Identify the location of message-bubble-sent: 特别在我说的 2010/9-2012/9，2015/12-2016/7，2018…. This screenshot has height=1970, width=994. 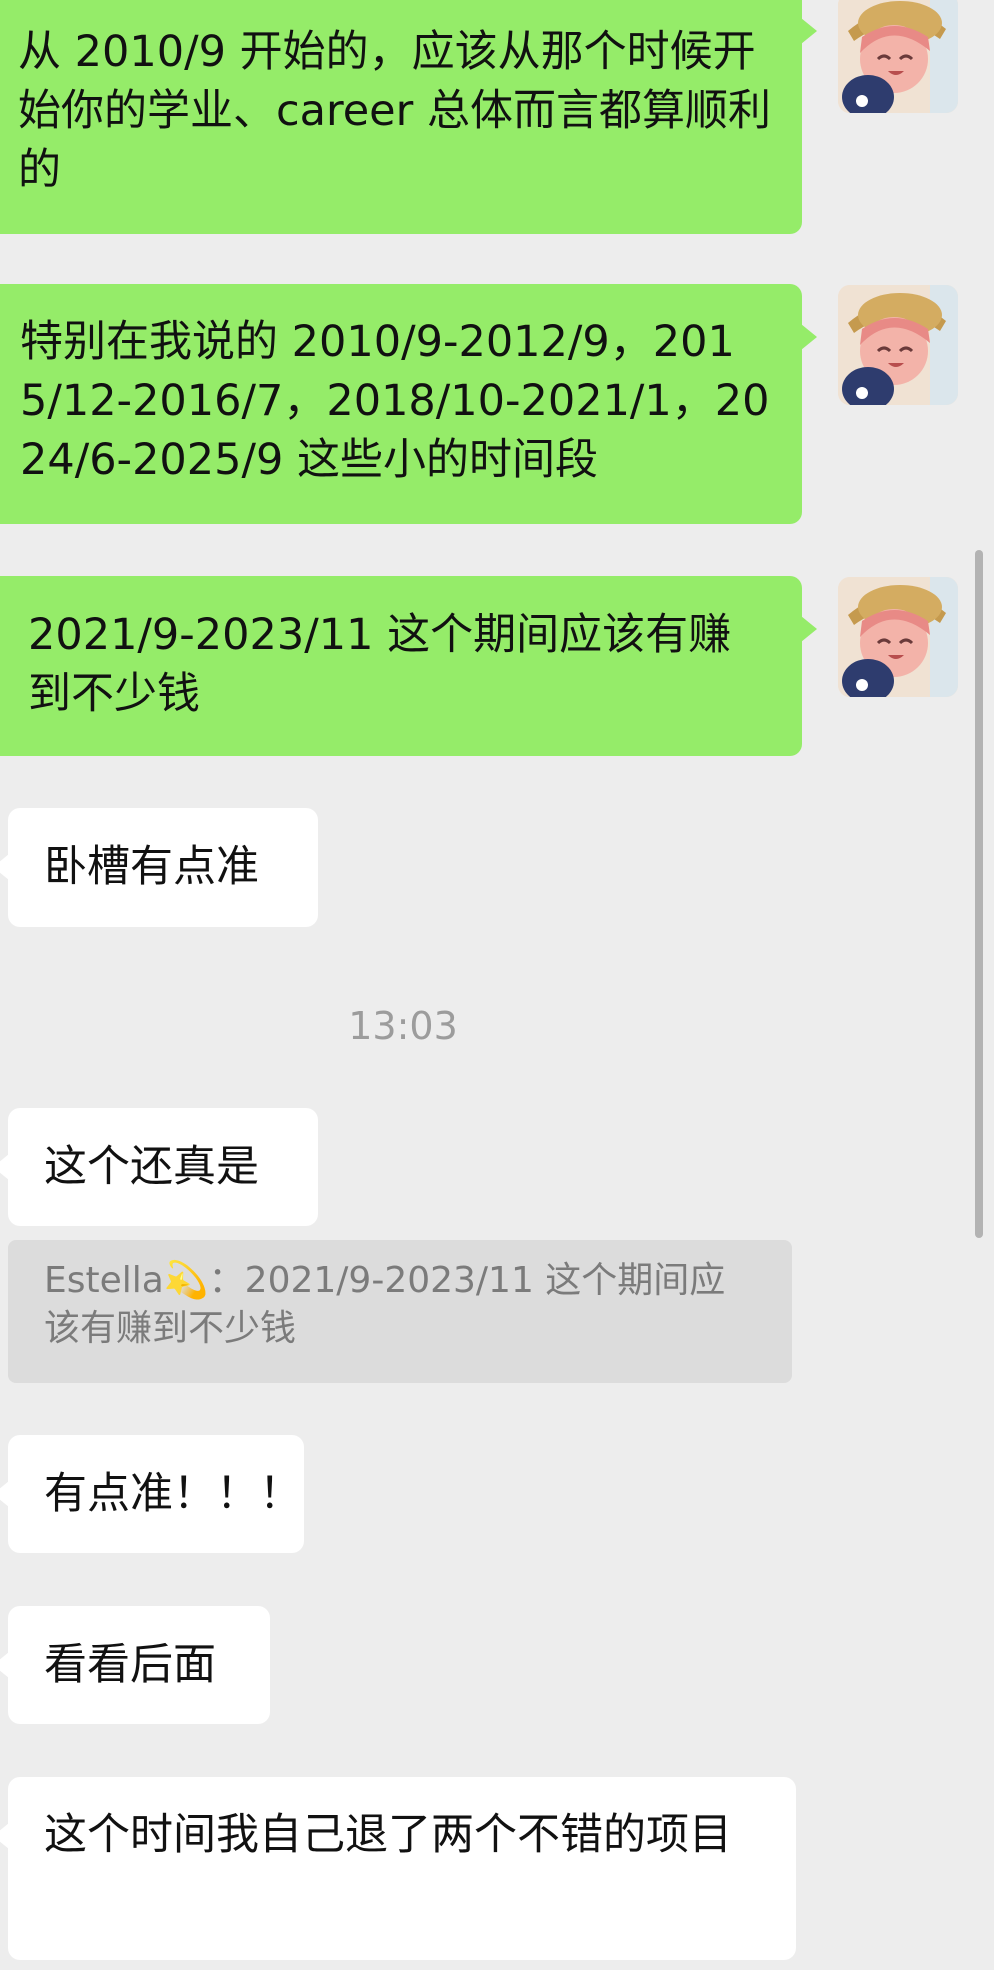
(408, 404).